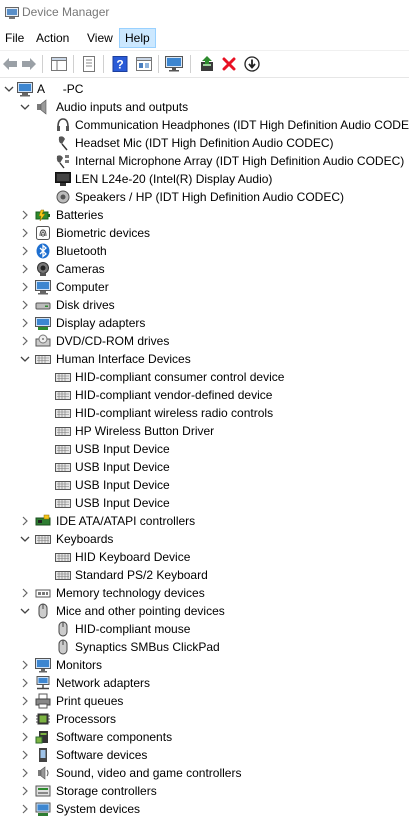 The height and width of the screenshot is (818, 409). Describe the element at coordinates (204, 521) in the screenshot. I see `tree-category-row: IDE ATA/ATAPI controllers` at that location.